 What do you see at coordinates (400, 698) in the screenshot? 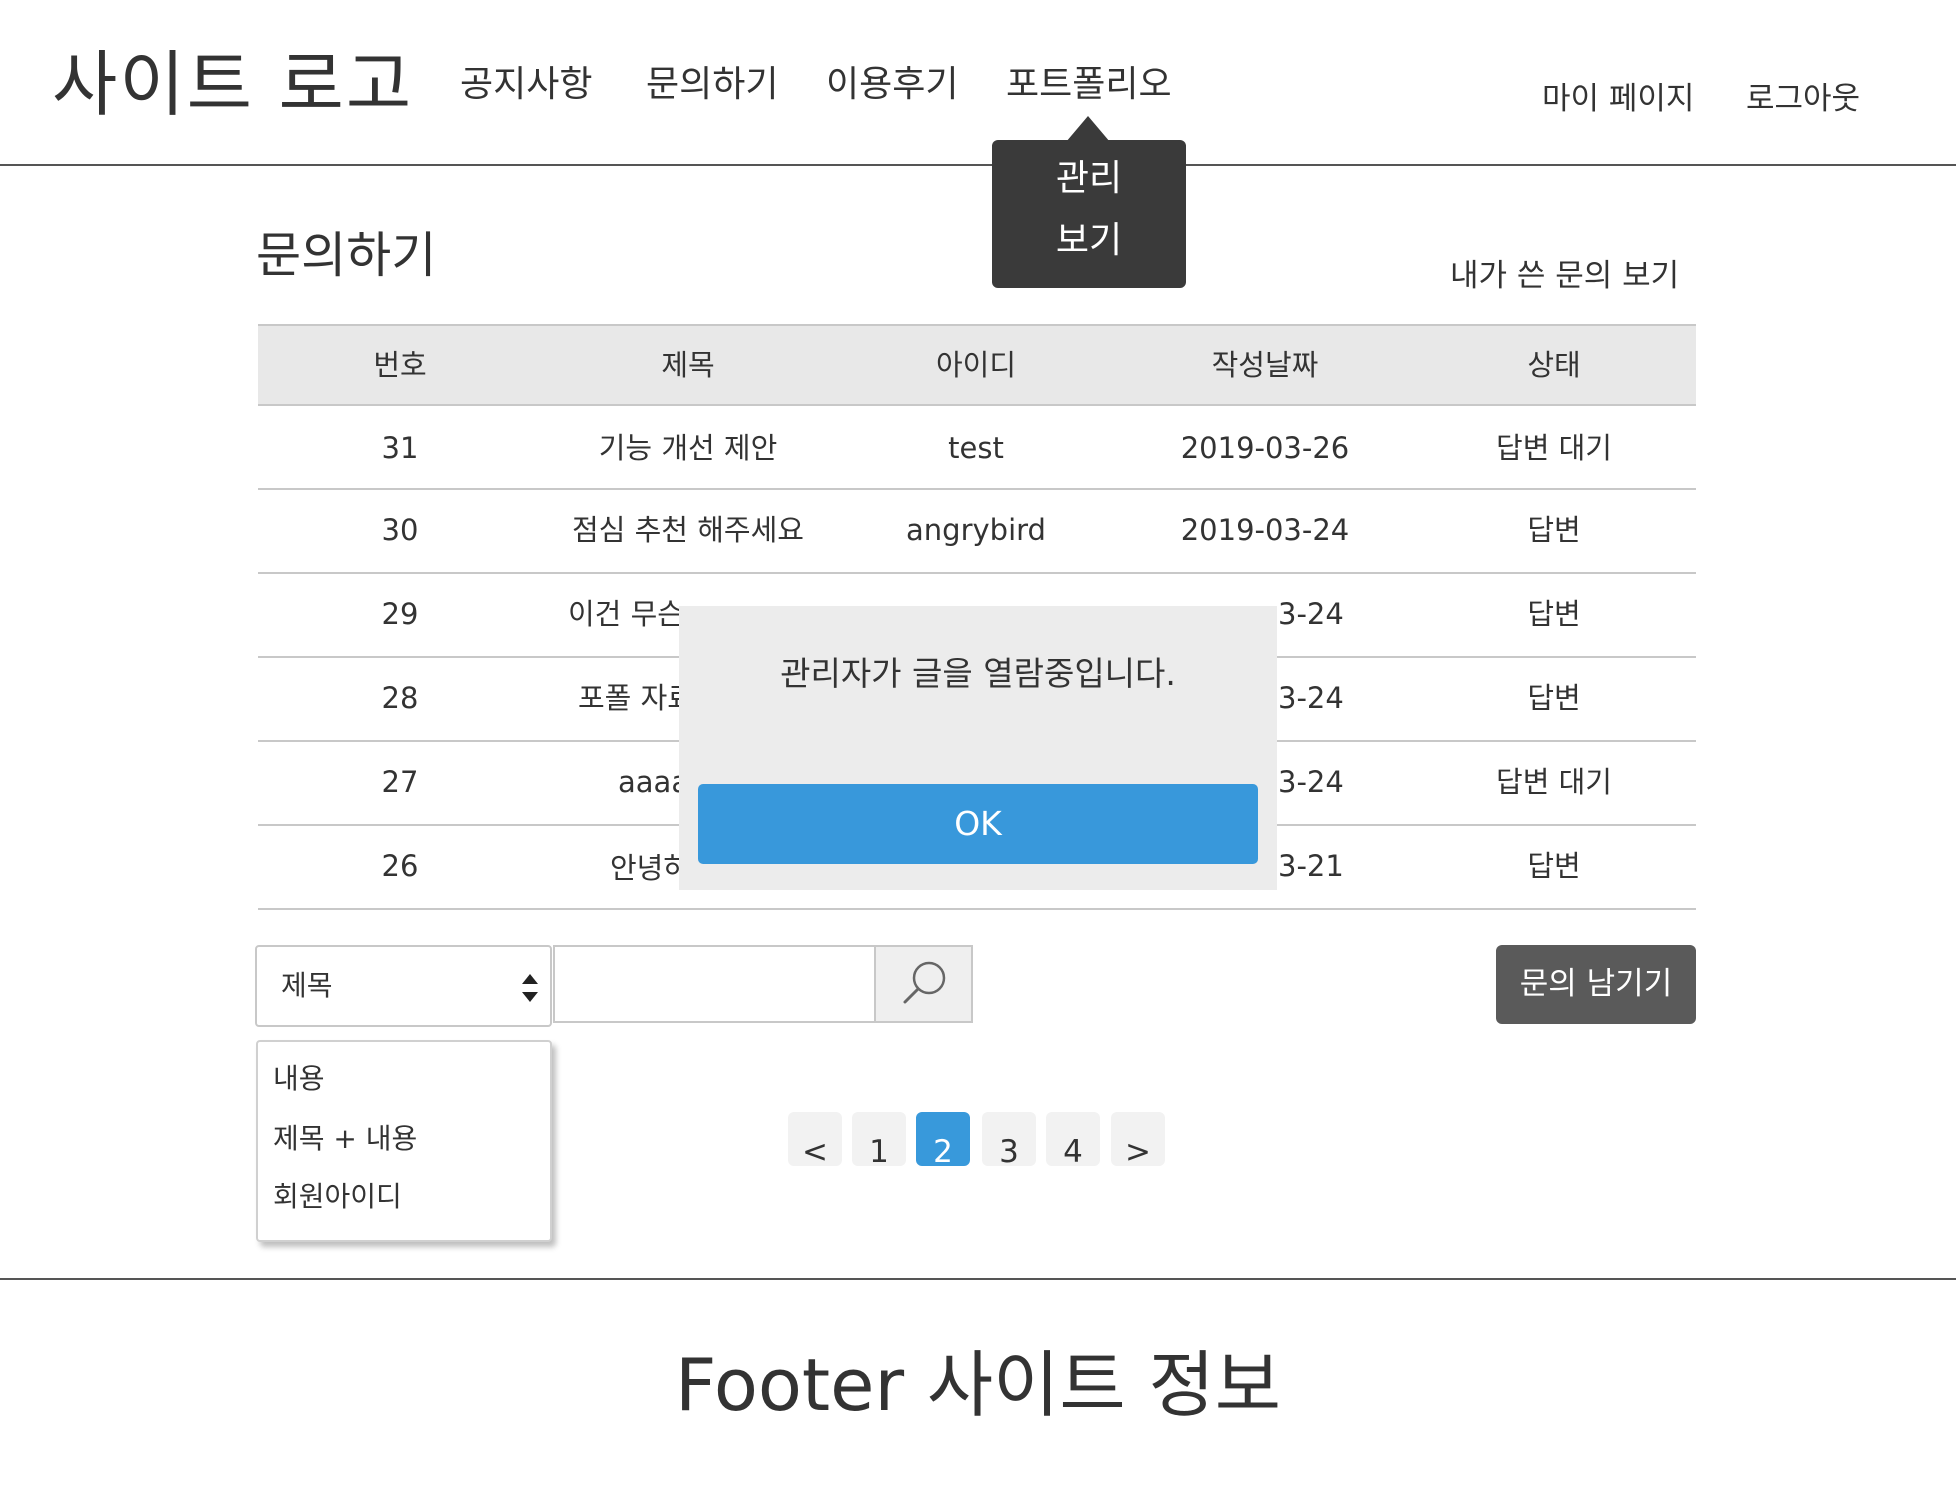
I see `row-number: 28` at bounding box center [400, 698].